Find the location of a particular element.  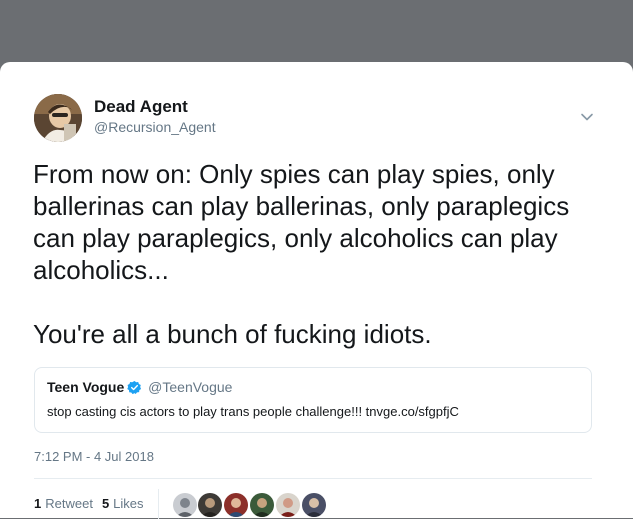

likes-stat: 5 Likes is located at coordinates (123, 504).